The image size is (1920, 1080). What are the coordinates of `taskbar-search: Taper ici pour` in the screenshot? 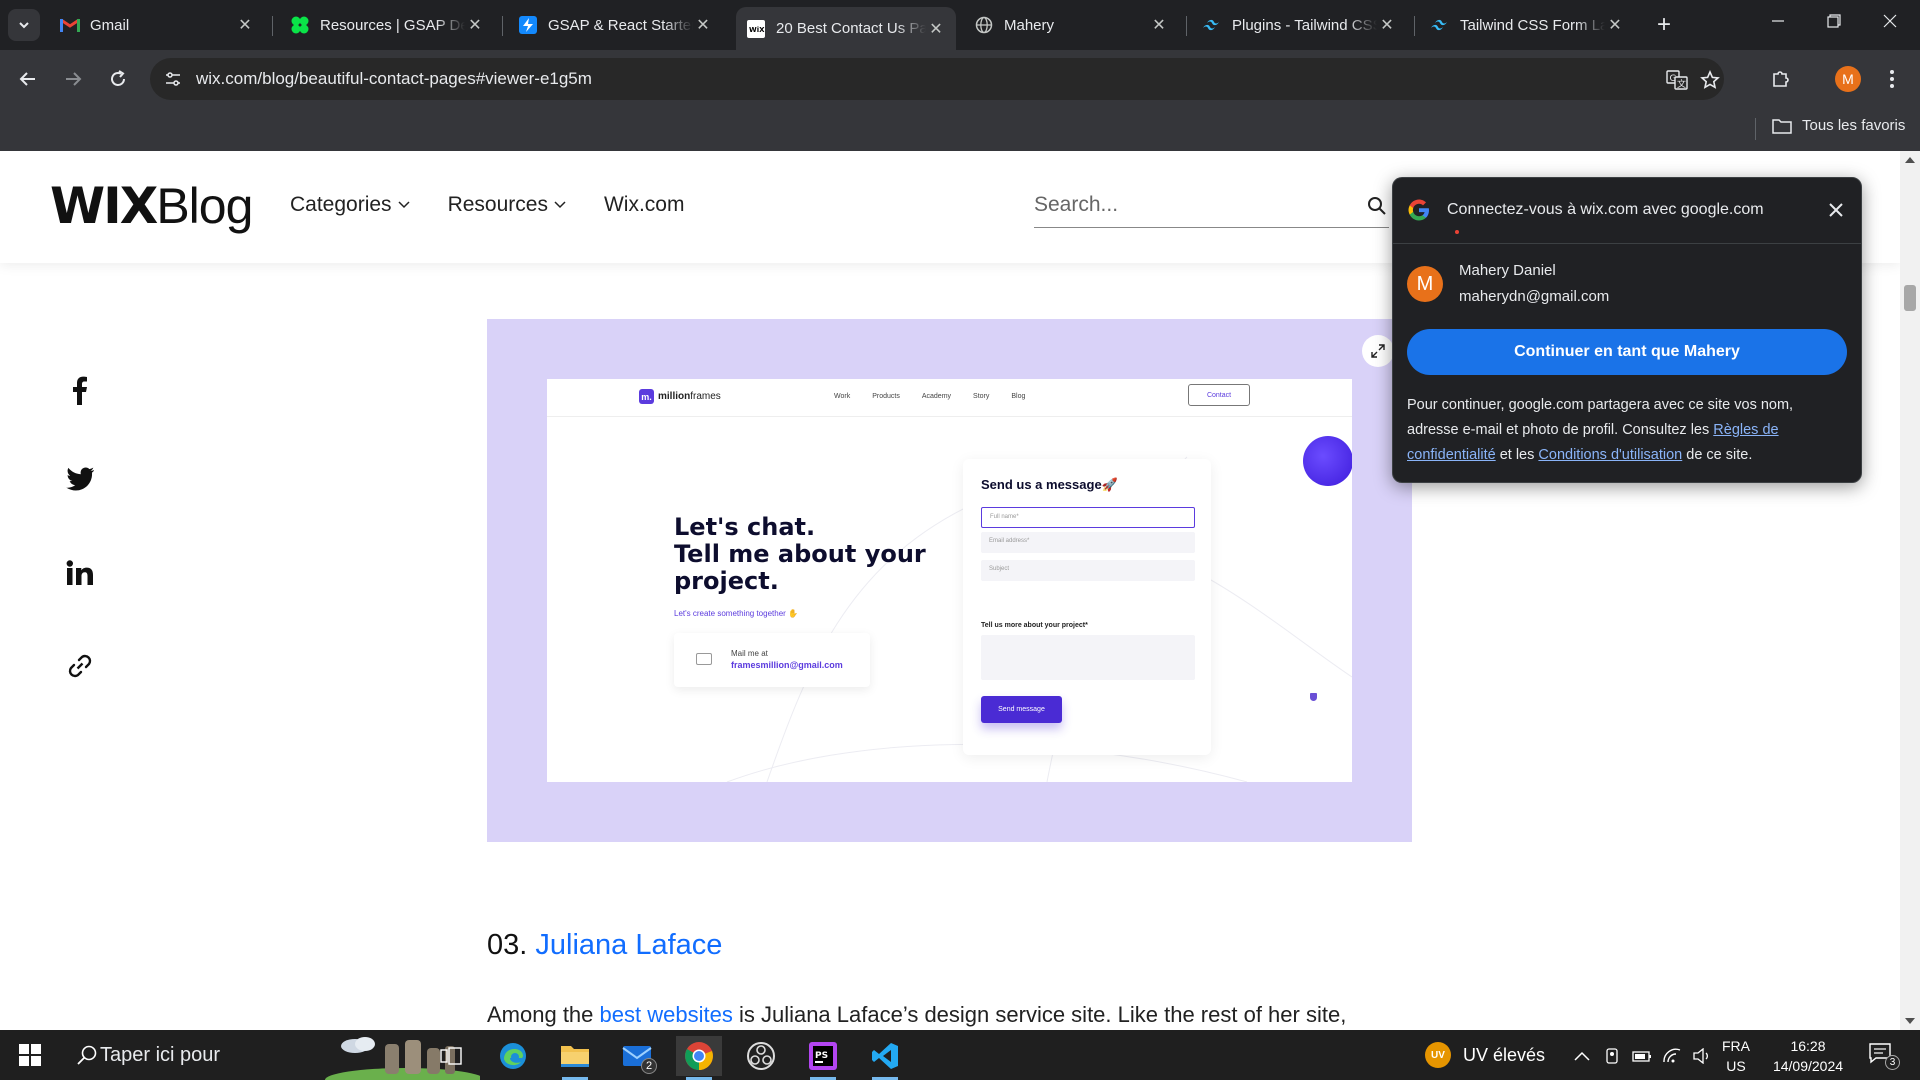 It's located at (270, 1055).